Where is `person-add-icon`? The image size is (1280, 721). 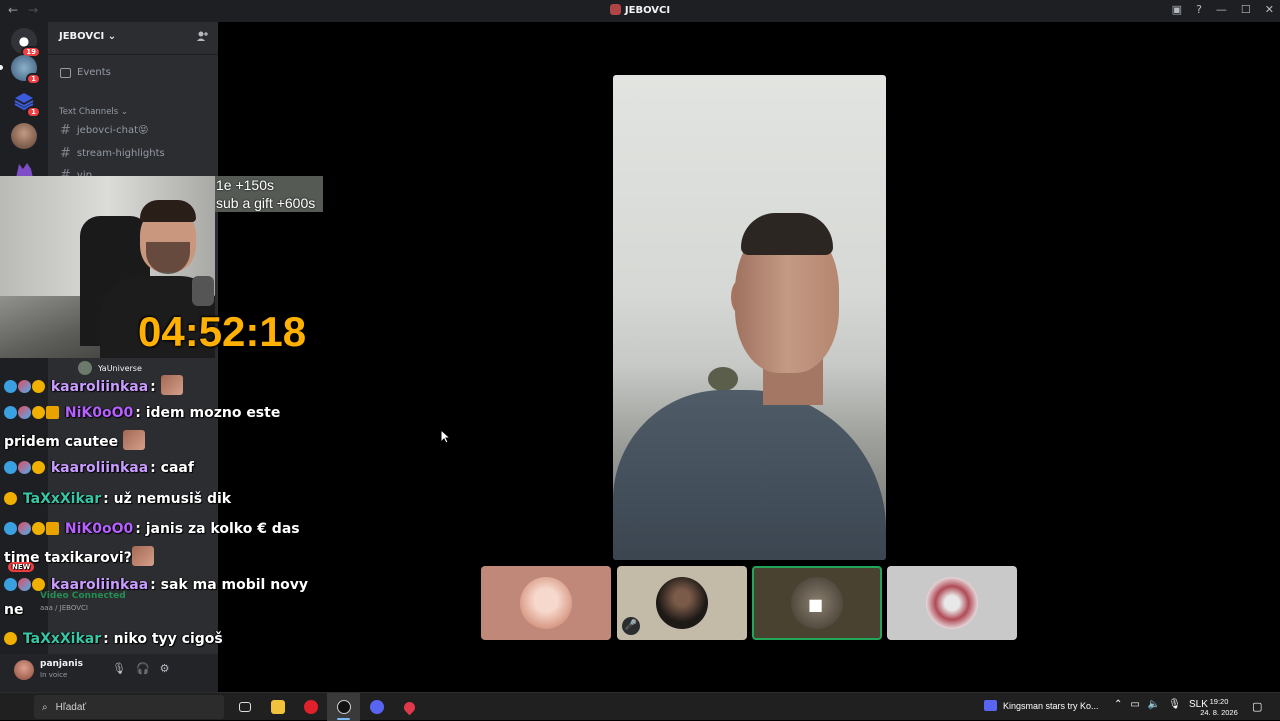
person-add-icon is located at coordinates (202, 37).